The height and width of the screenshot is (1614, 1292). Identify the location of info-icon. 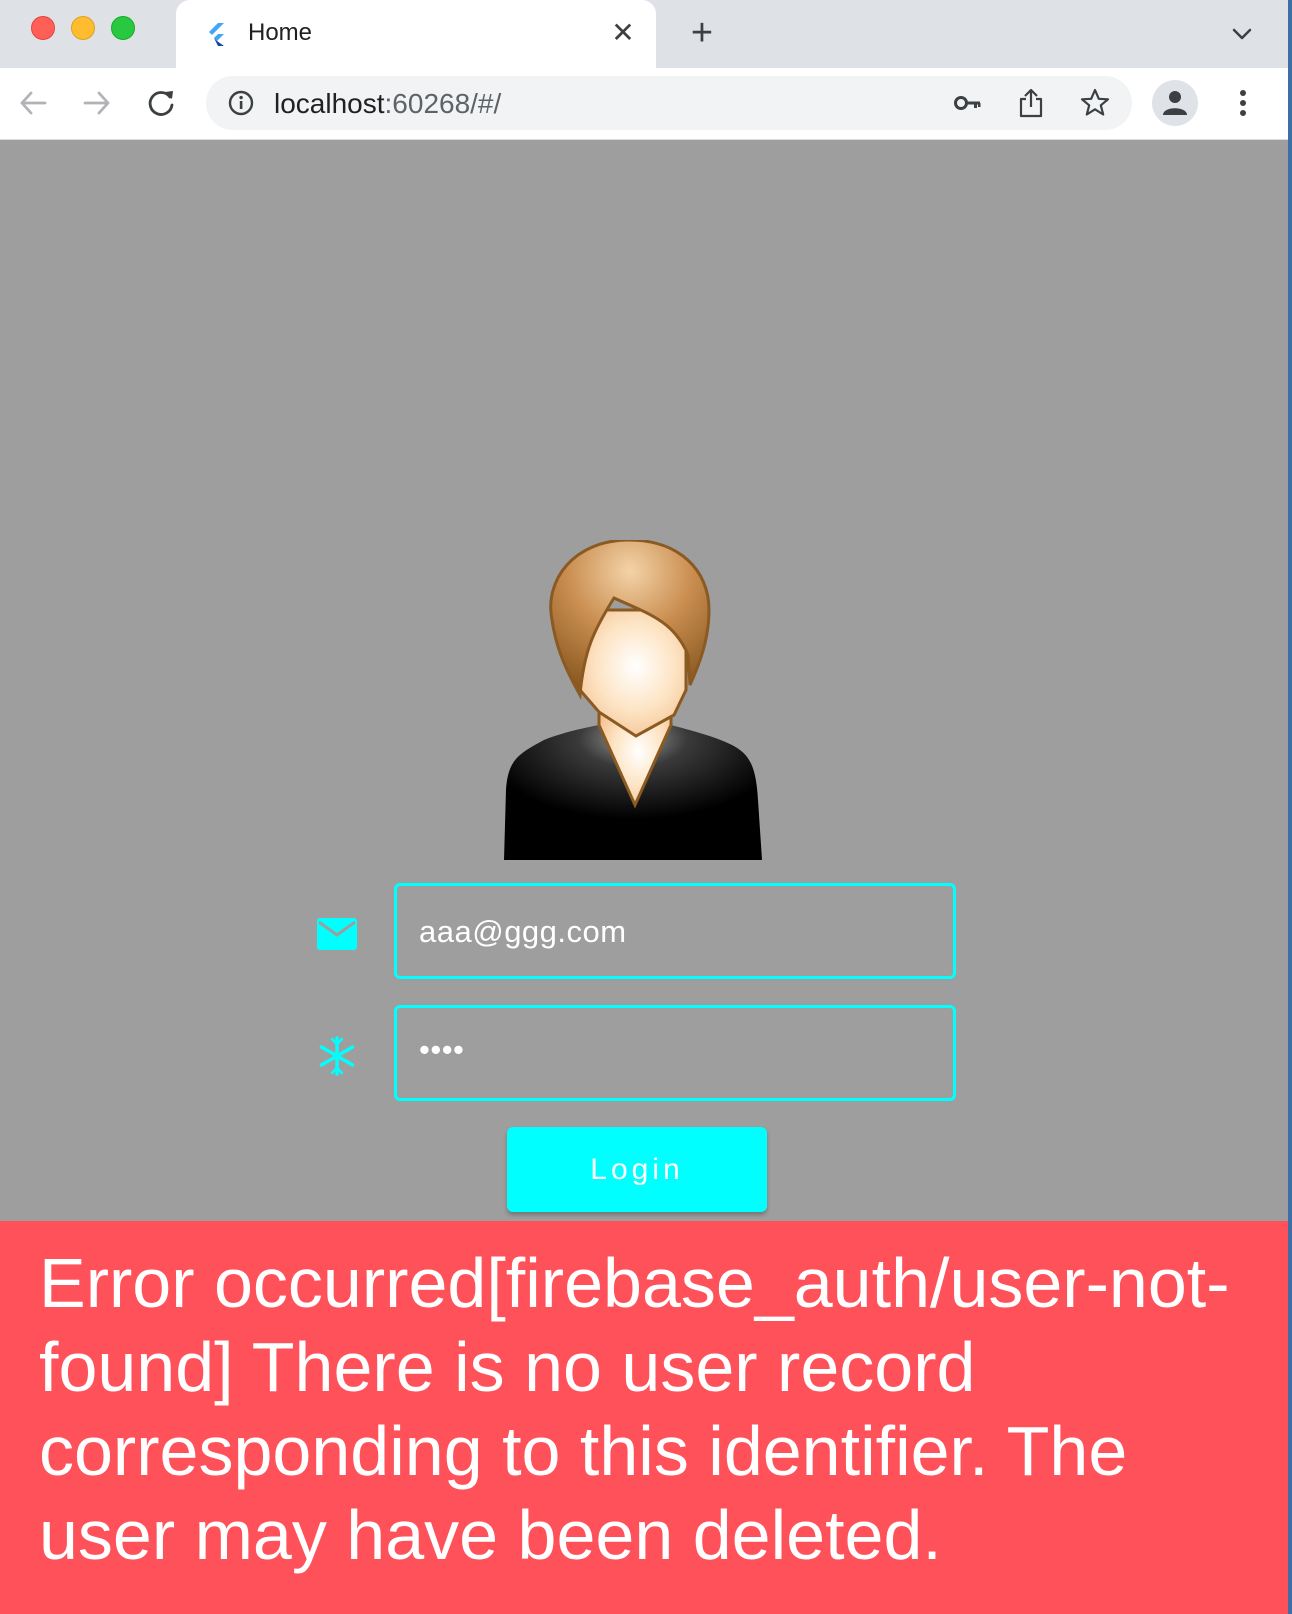
(241, 103).